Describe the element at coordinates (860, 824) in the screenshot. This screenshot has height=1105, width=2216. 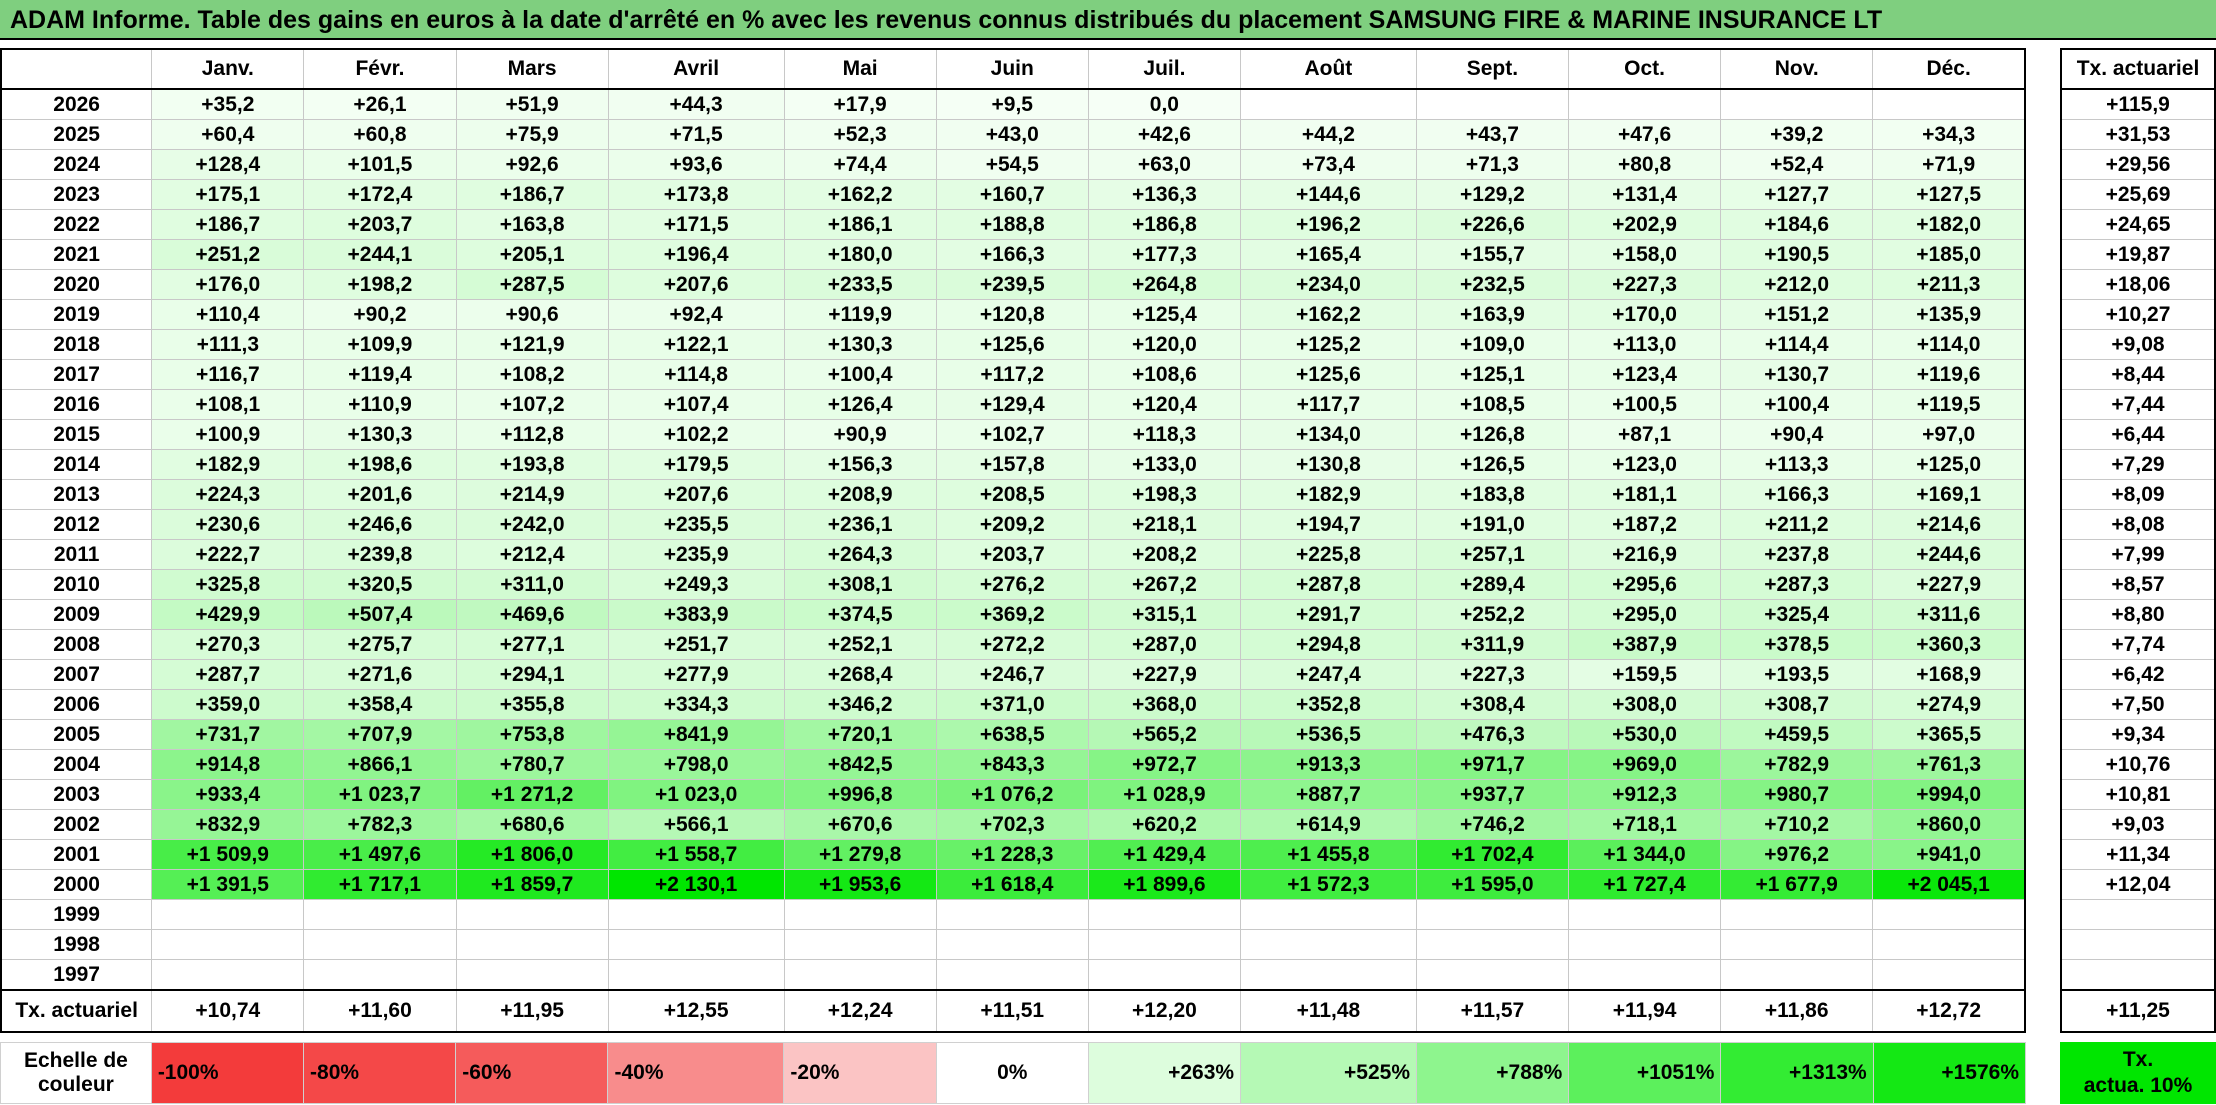
I see `gain-cell: +670,6` at that location.